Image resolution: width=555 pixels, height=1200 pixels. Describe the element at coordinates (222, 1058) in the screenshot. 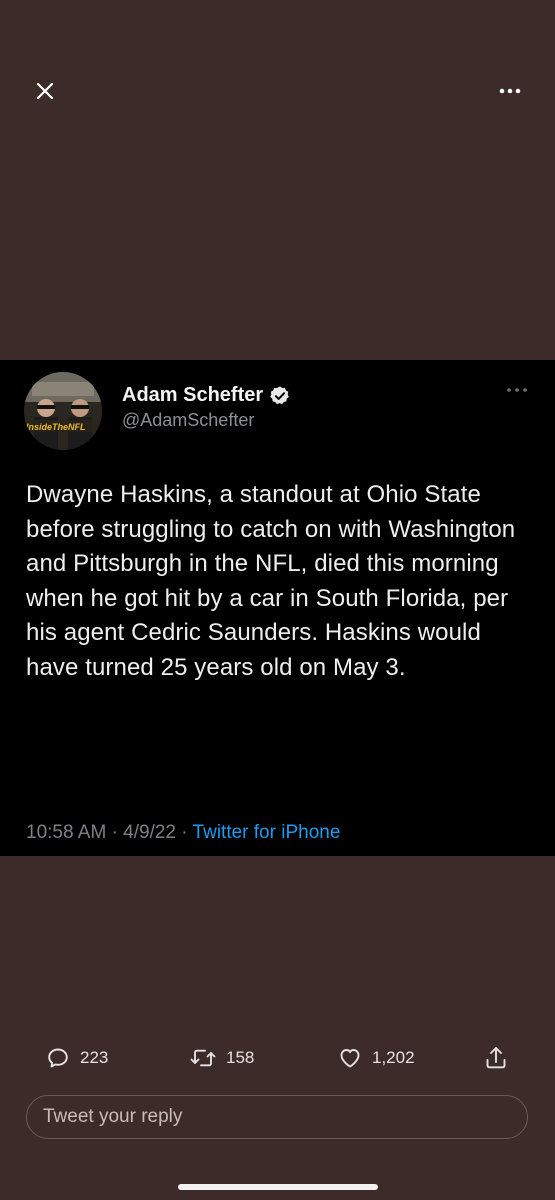

I see `retweet-button: 158` at that location.